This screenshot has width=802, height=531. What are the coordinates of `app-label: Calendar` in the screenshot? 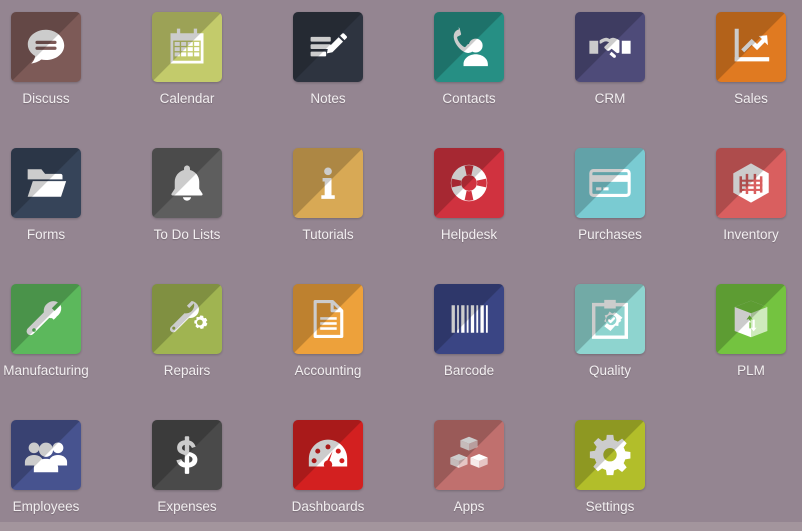 It's located at (187, 98).